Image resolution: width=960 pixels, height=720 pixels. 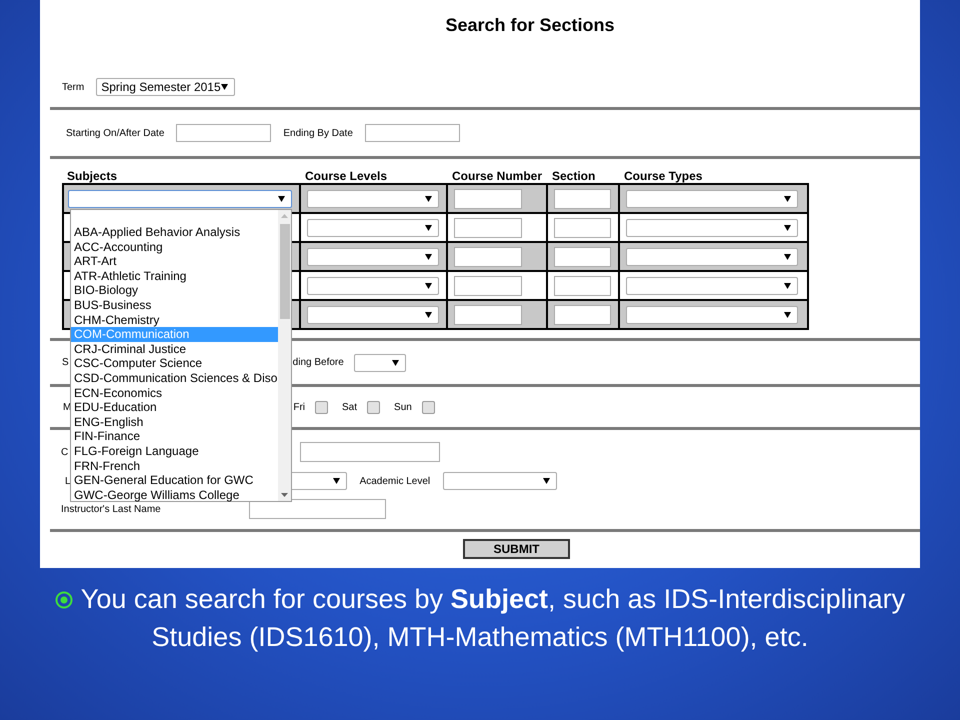 What do you see at coordinates (516, 548) in the screenshot?
I see `submit-button: SUBMIT` at bounding box center [516, 548].